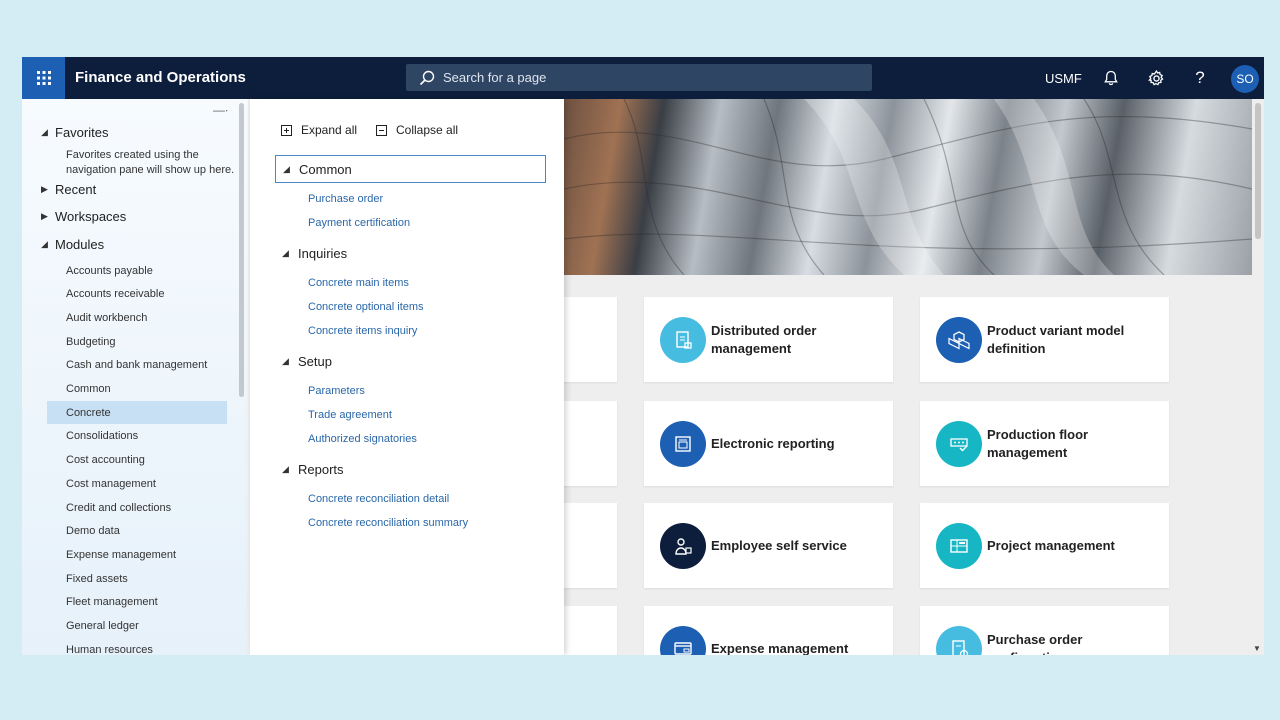 Image resolution: width=1280 pixels, height=720 pixels. What do you see at coordinates (137, 554) in the screenshot?
I see `module-item: Expense management` at bounding box center [137, 554].